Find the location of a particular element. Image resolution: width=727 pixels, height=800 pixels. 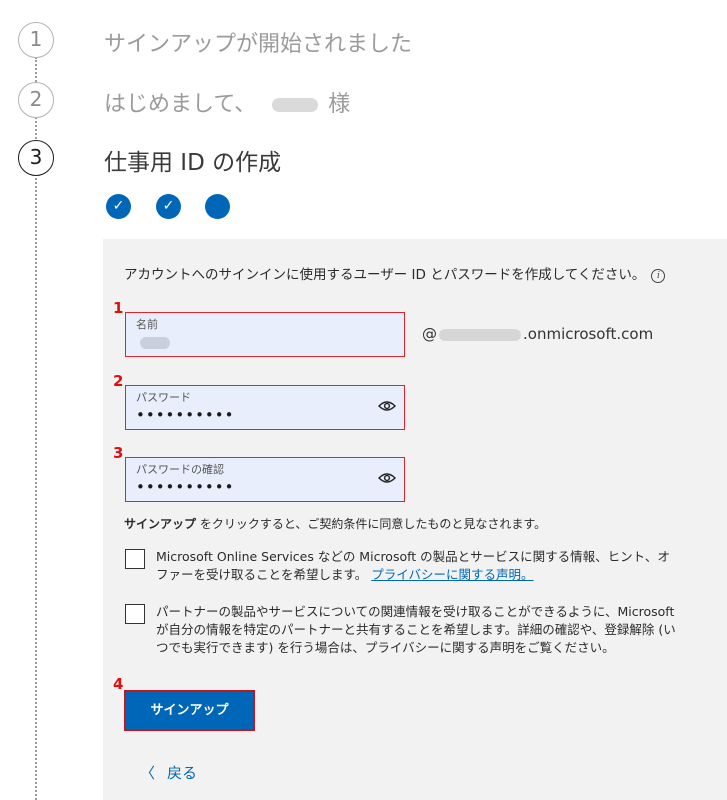

password-field-label: パスワード is located at coordinates (163, 397).